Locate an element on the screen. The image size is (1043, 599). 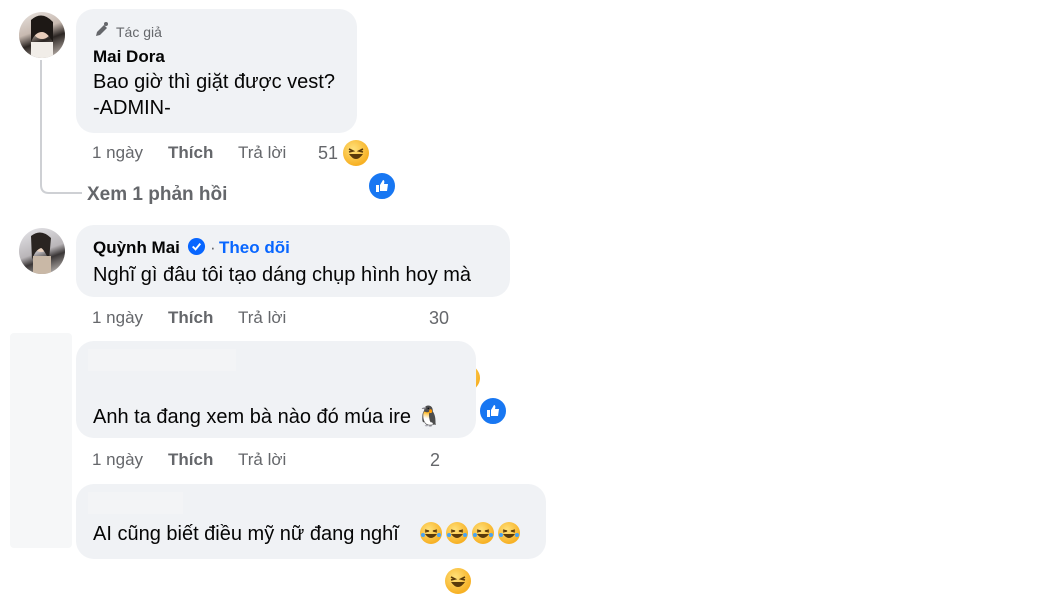
pencil-mic-icon is located at coordinates (102, 31).